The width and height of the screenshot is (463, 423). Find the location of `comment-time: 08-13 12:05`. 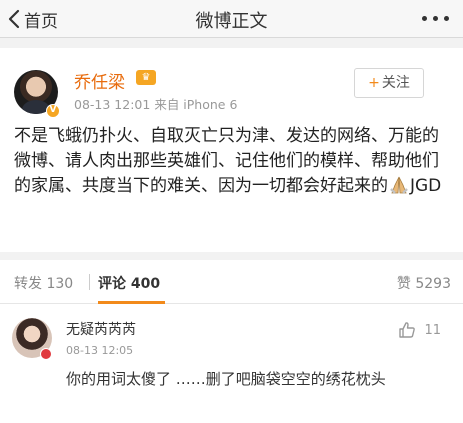

comment-time: 08-13 12:05 is located at coordinates (100, 350).